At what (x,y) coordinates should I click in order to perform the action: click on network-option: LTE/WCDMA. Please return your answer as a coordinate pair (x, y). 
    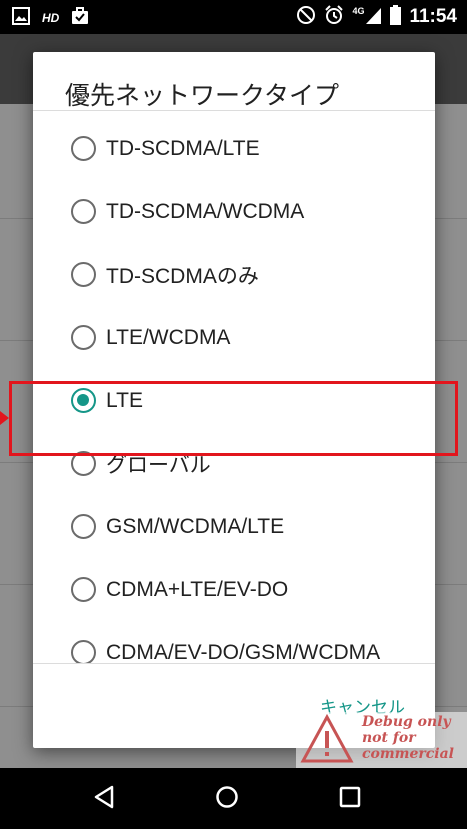
    Looking at the image, I should click on (234, 337).